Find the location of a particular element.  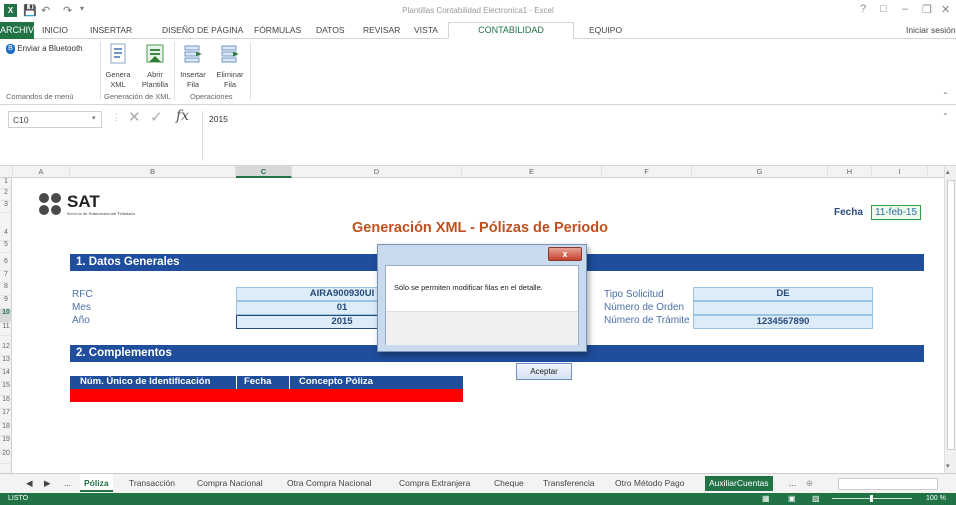

tab-vista: VISTA is located at coordinates (426, 30).